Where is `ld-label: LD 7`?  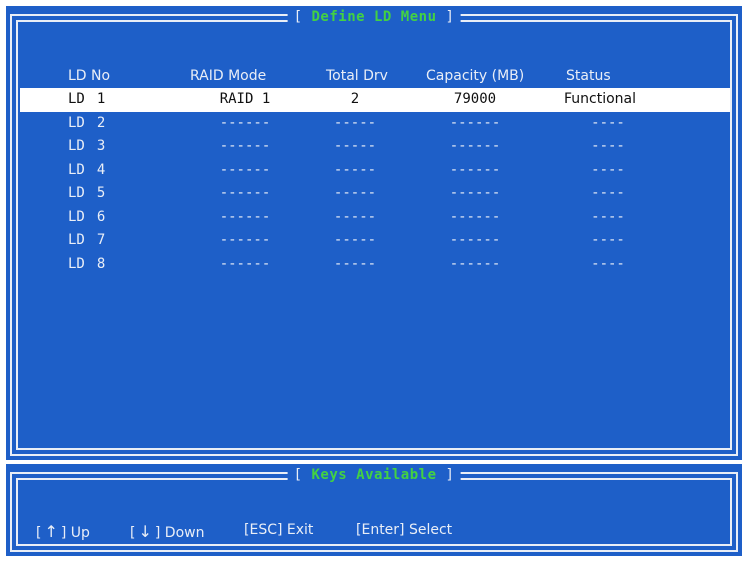
ld-label: LD 7 is located at coordinates (86, 241).